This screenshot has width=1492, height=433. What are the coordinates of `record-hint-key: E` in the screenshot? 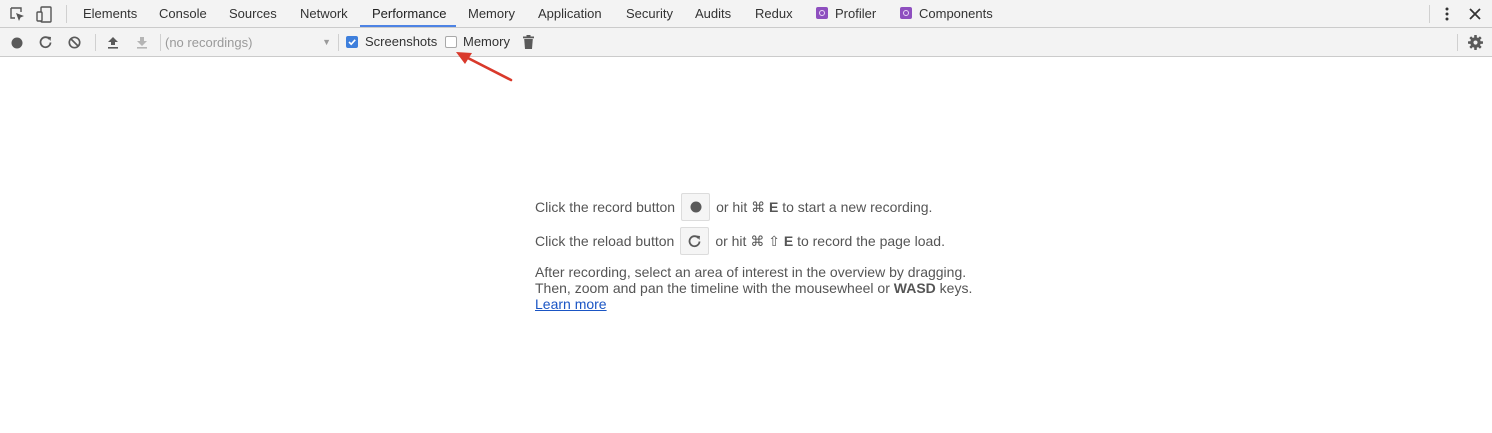 It's located at (773, 207).